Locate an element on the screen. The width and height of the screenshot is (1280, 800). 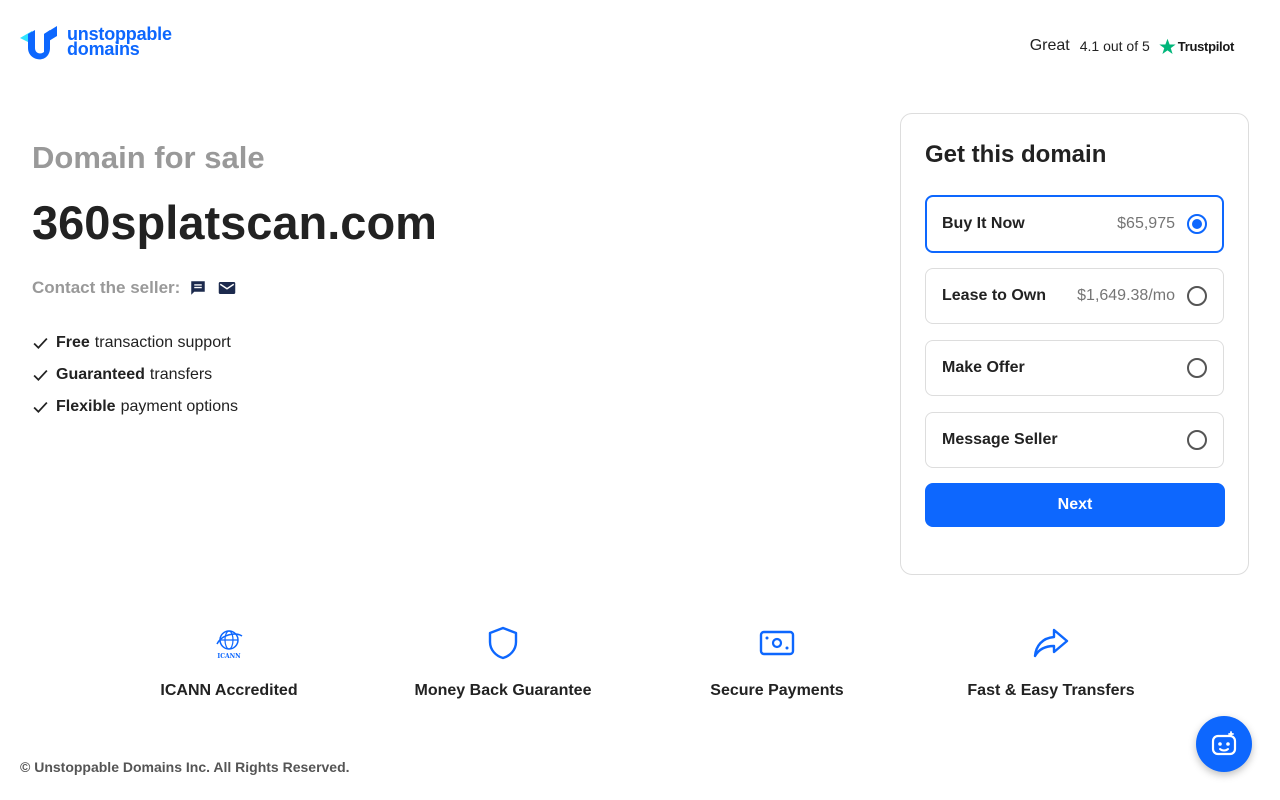
feature-text: transfers is located at coordinates (181, 374).